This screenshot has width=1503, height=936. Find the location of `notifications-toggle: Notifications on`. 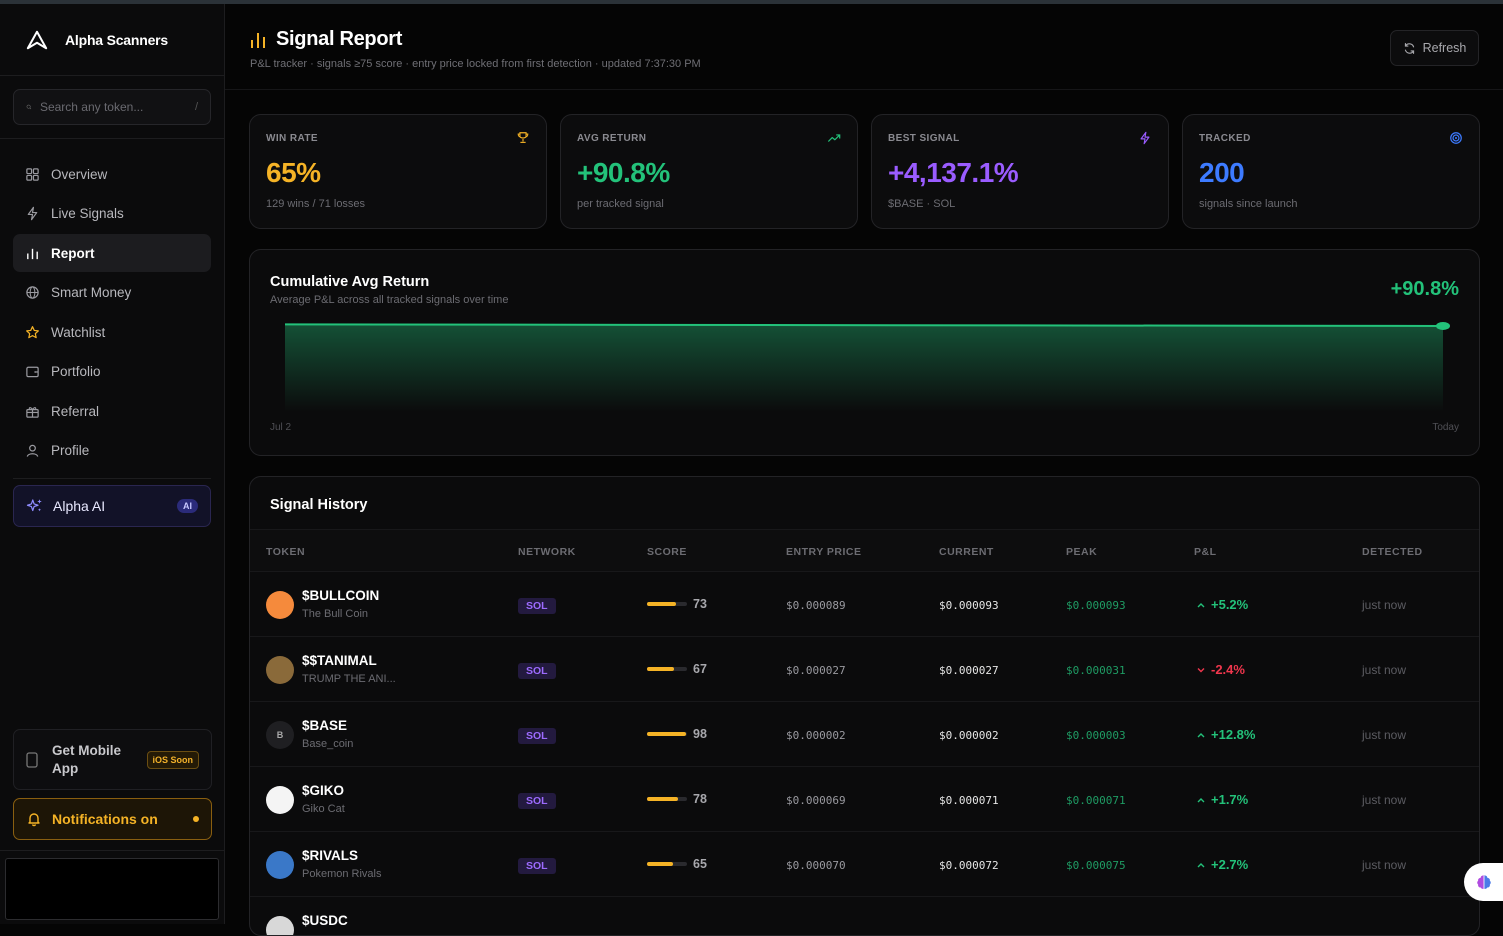

notifications-toggle: Notifications on is located at coordinates (112, 819).